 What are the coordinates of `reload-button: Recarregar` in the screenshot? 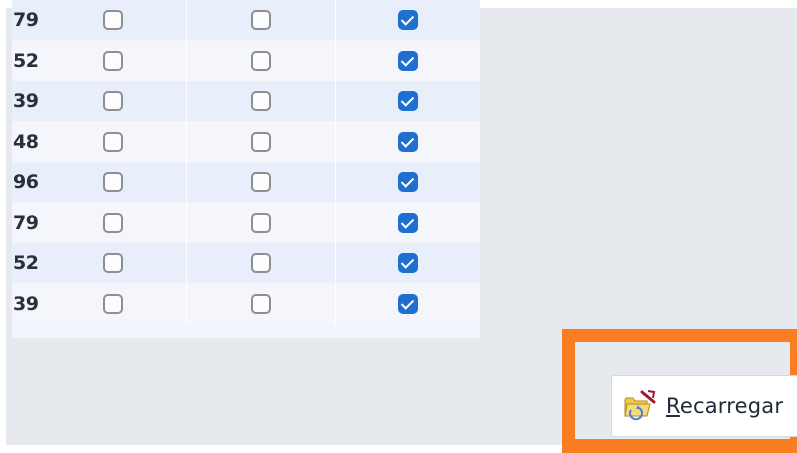 It's located at (704, 406).